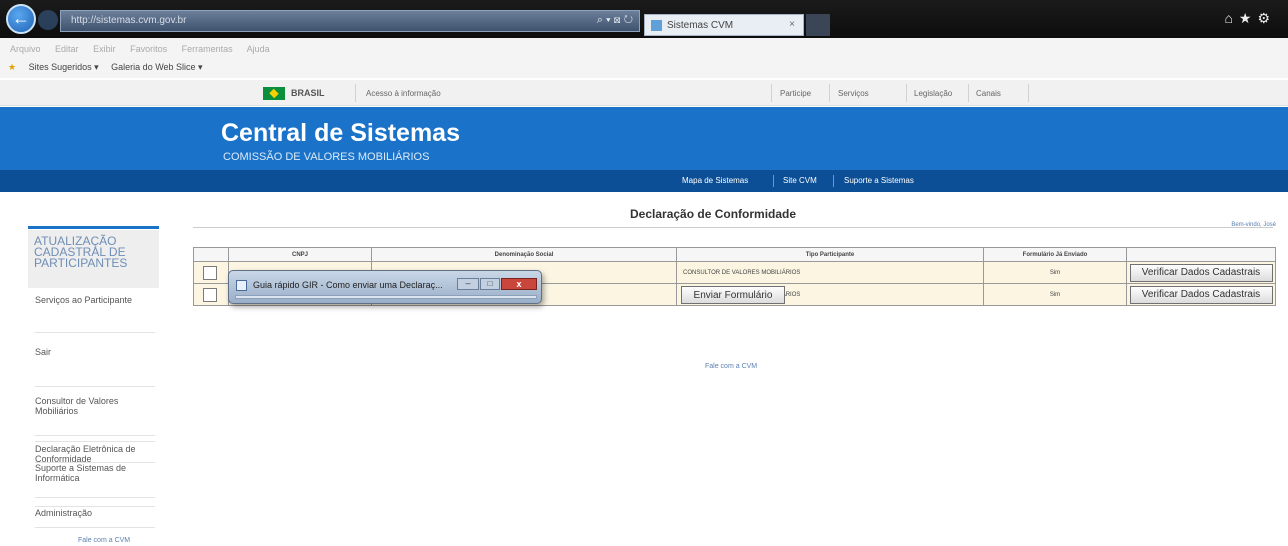 The image size is (1288, 546). What do you see at coordinates (792, 24) in the screenshot?
I see `tab-close-icon: ×` at bounding box center [792, 24].